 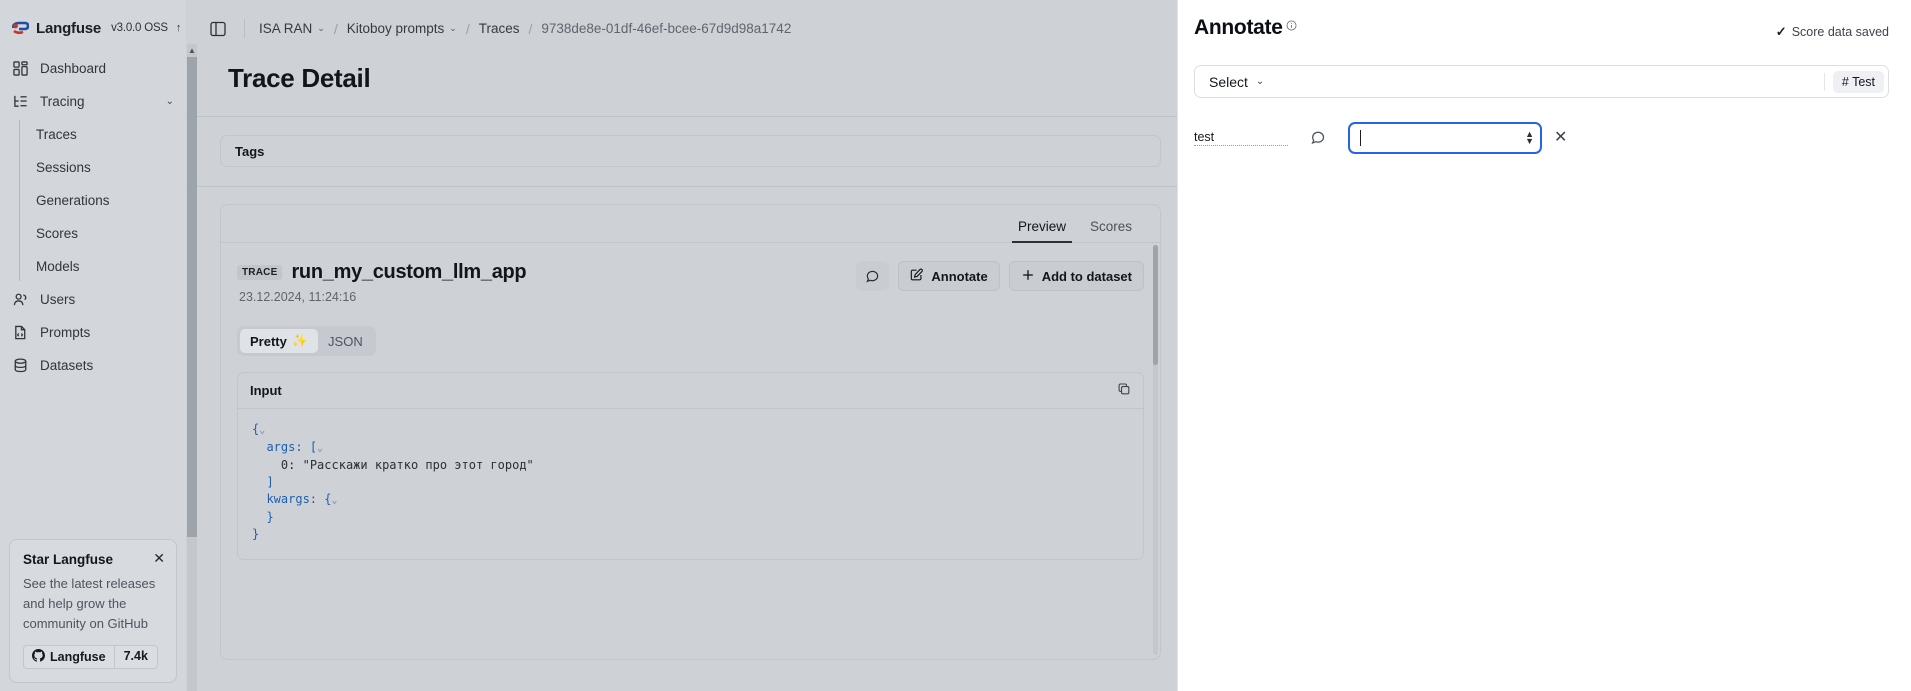 I want to click on breadcrumb-item-traces: Traces, so click(x=499, y=28).